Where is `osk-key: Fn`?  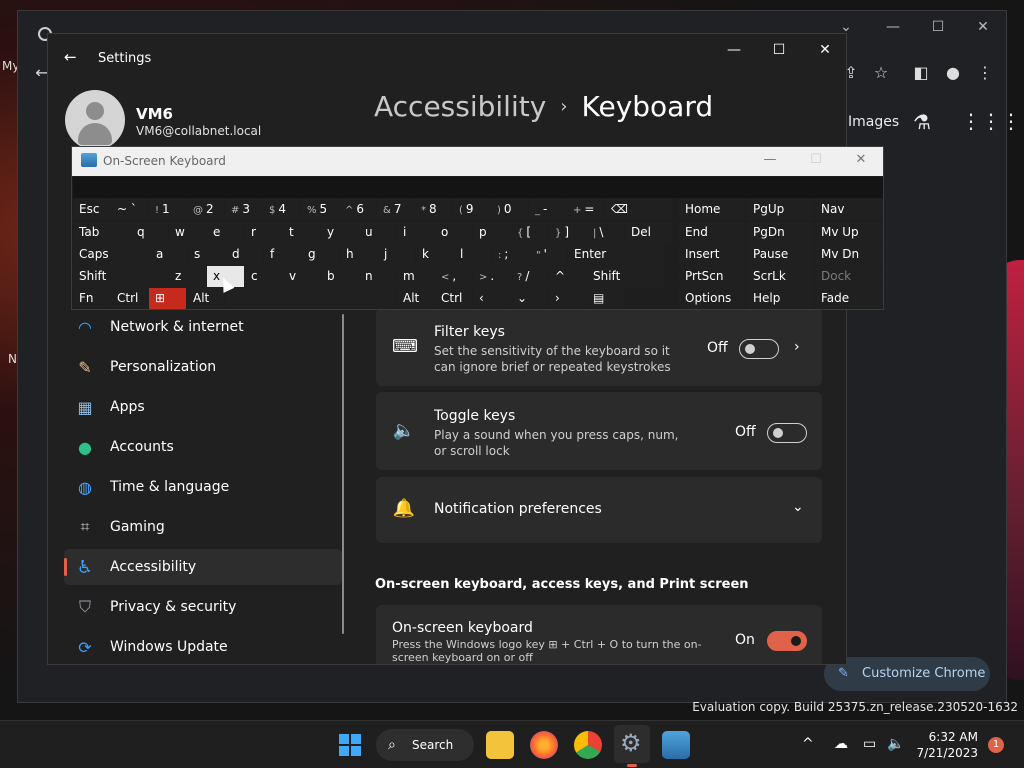 osk-key: Fn is located at coordinates (91, 298).